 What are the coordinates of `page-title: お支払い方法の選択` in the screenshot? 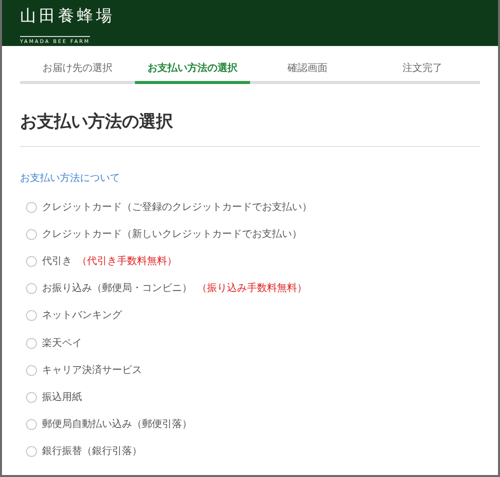 It's located at (250, 128).